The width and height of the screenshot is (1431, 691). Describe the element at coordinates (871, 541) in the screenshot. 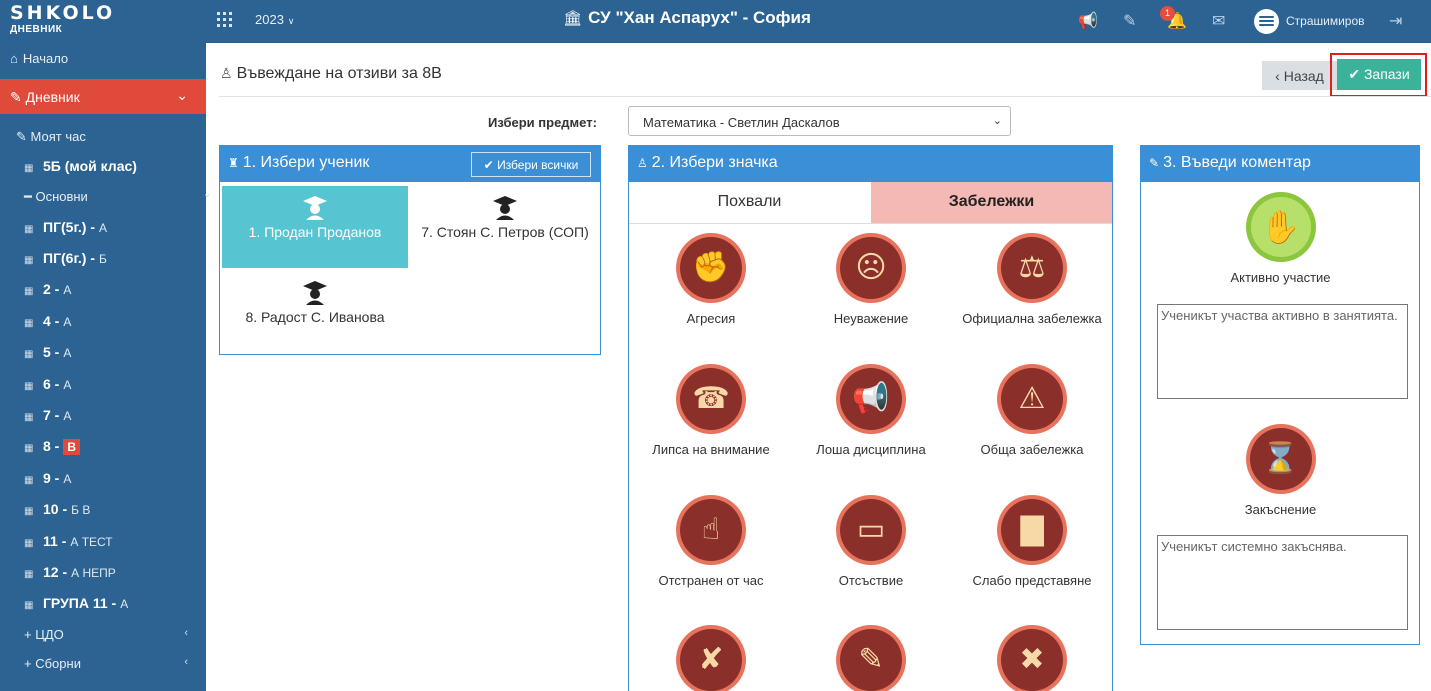

I see `badge-option: ▭ Отсъствие` at that location.